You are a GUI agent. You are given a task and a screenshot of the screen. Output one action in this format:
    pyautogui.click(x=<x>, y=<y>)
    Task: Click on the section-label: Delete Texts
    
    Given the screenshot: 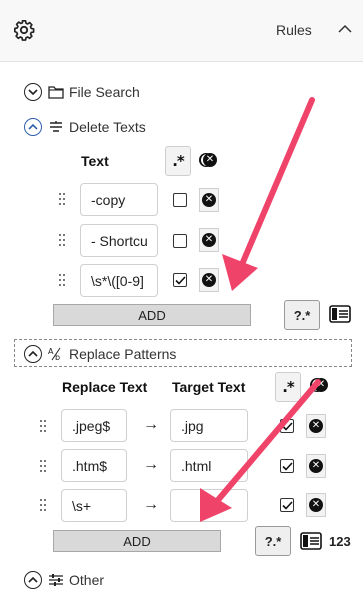 What is the action you would take?
    pyautogui.click(x=107, y=127)
    